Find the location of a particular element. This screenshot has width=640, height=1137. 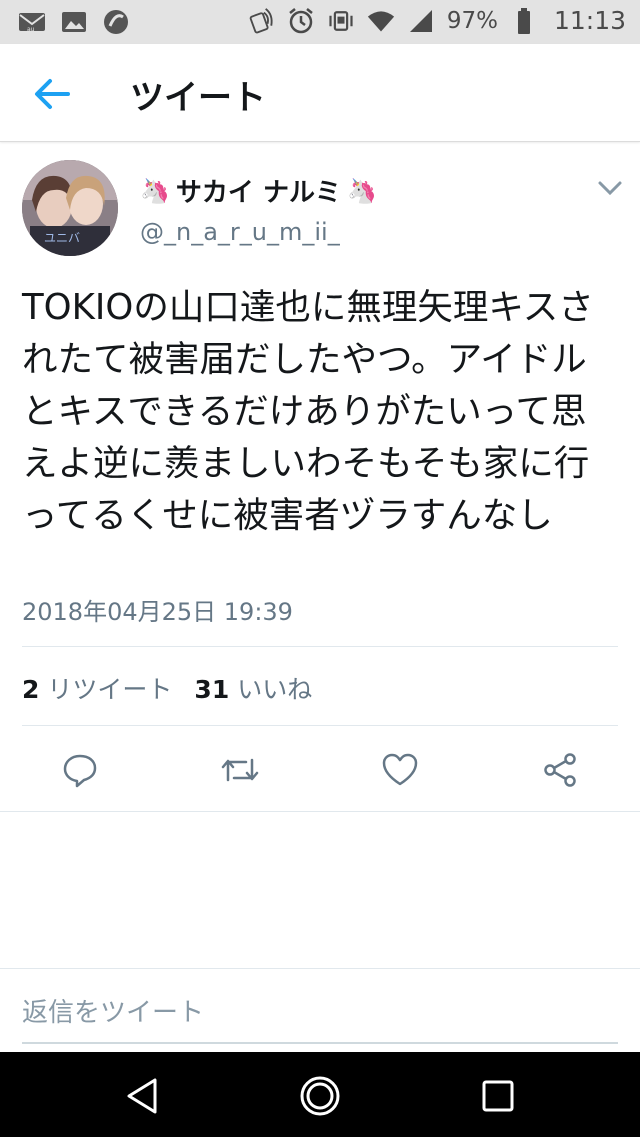

svg-text: ユニバ is located at coordinates (62, 238).